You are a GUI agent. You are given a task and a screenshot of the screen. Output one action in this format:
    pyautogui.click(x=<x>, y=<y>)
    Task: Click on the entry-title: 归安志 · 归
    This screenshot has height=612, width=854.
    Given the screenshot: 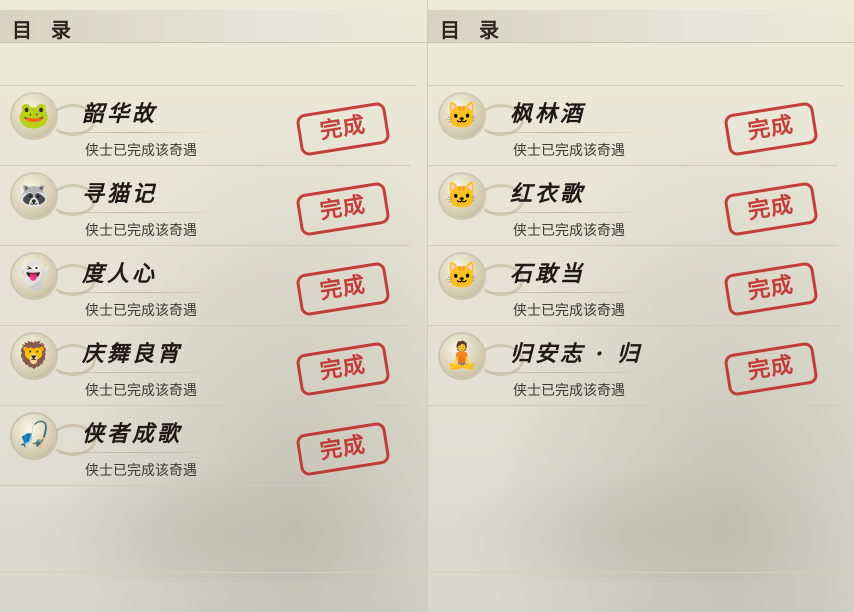 What is the action you would take?
    pyautogui.click(x=576, y=354)
    